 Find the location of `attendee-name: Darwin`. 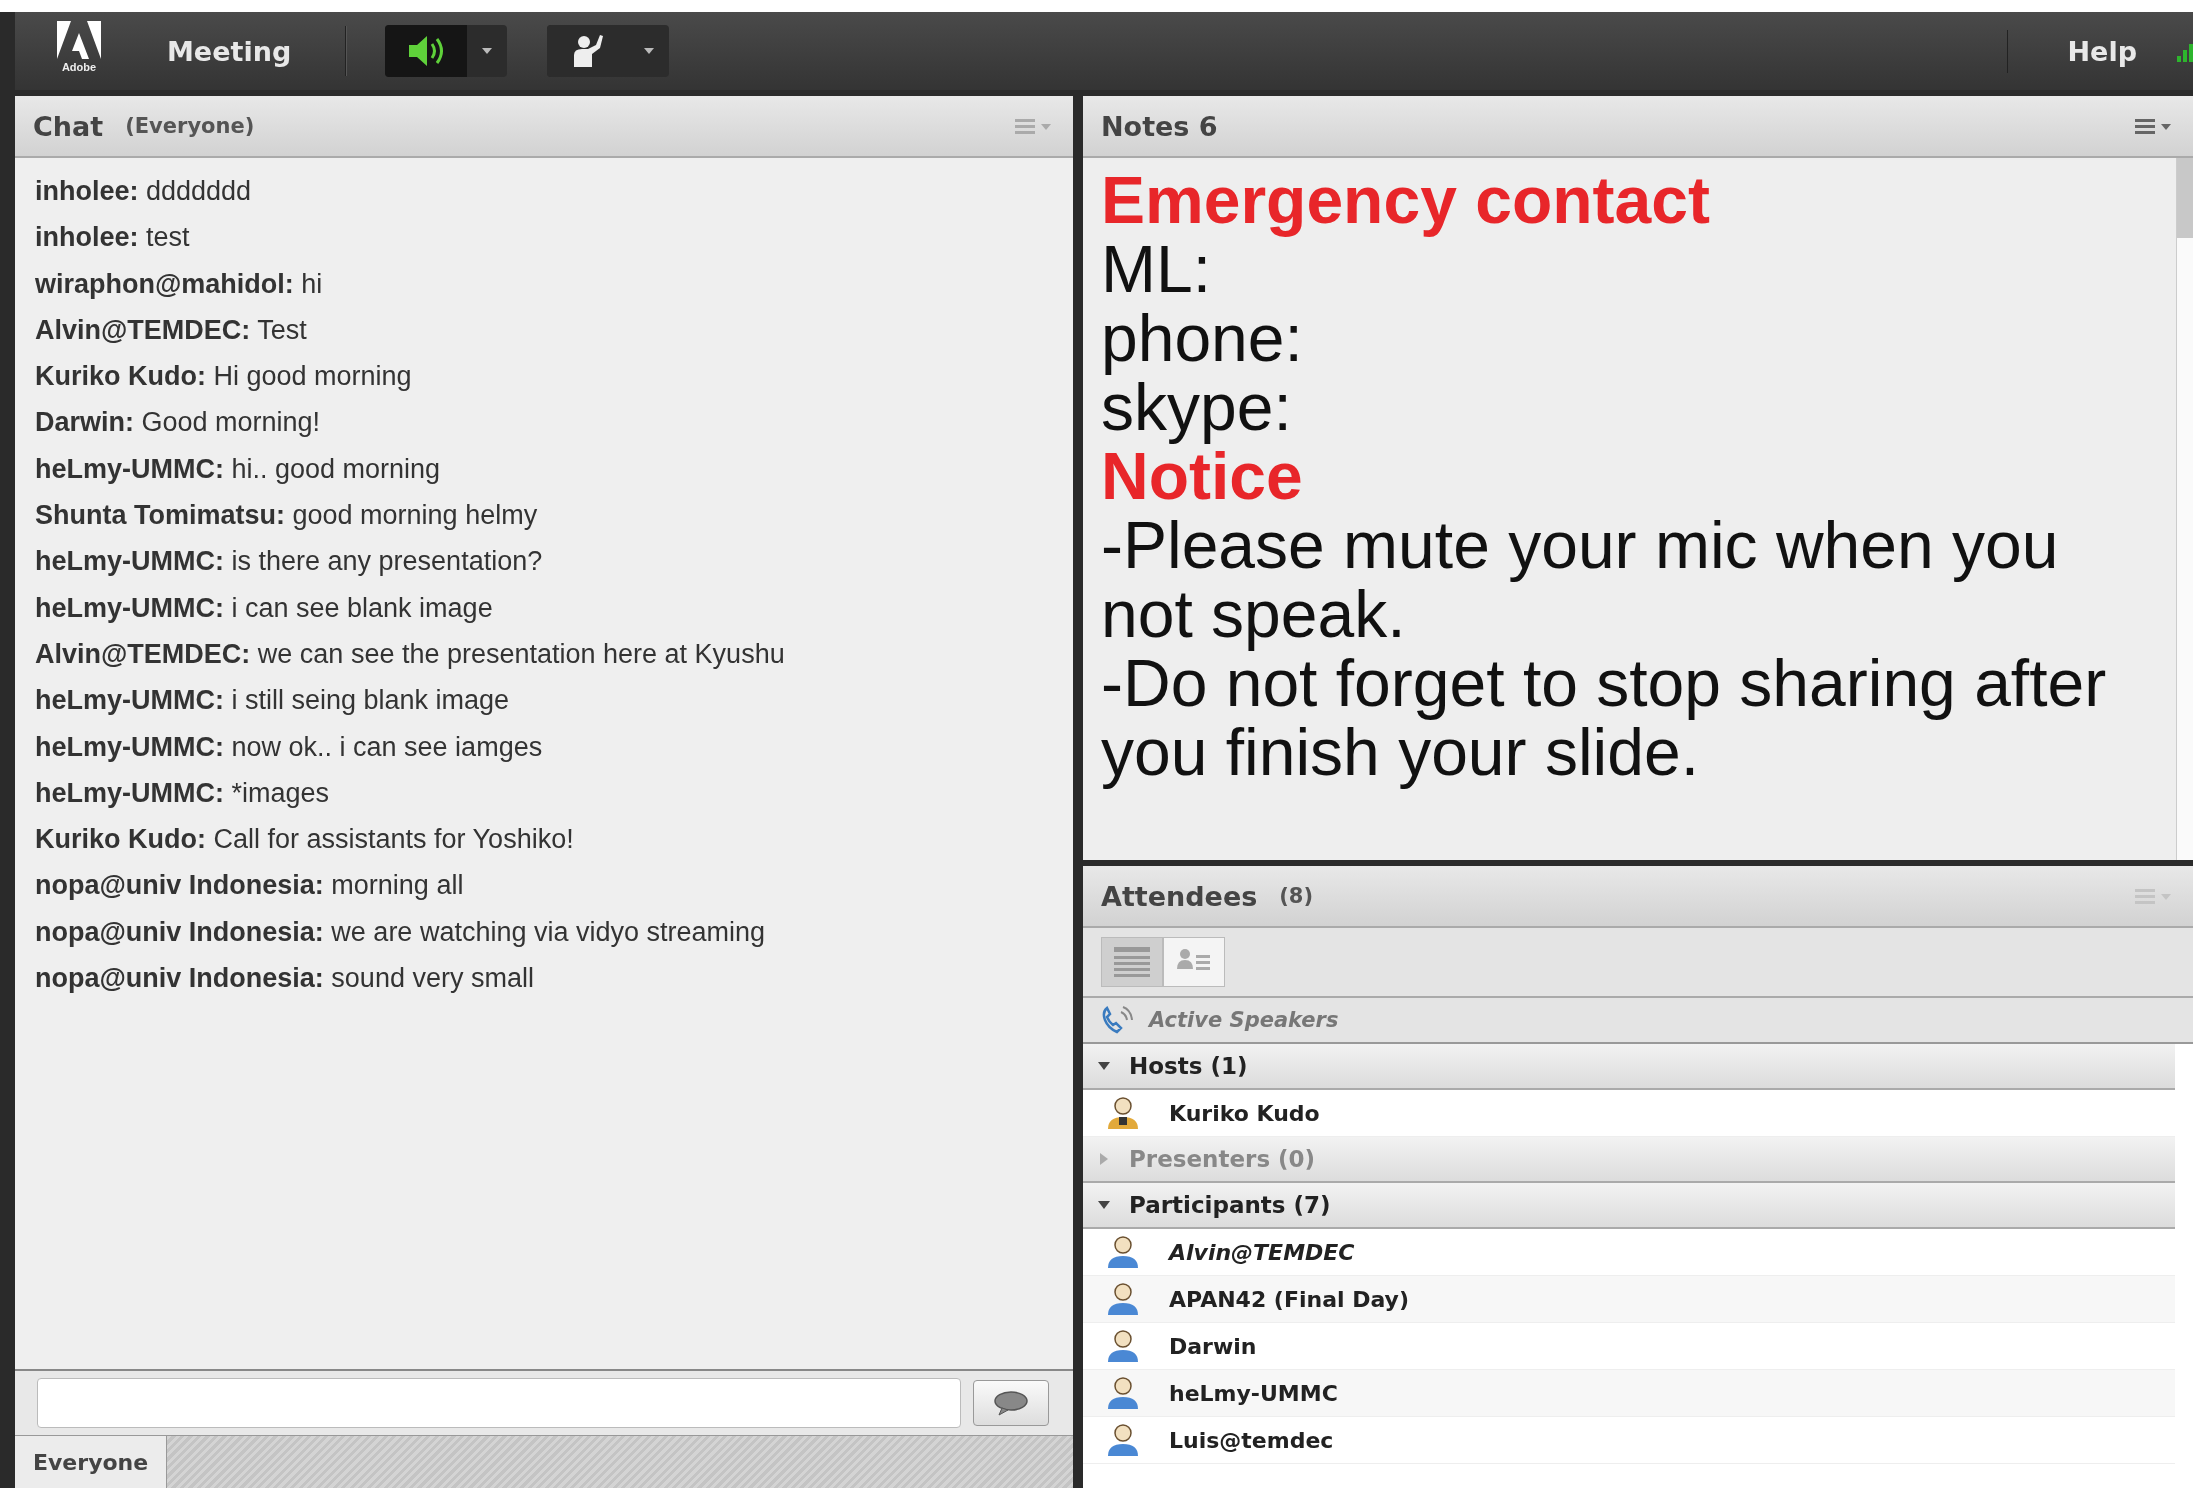

attendee-name: Darwin is located at coordinates (1213, 1346).